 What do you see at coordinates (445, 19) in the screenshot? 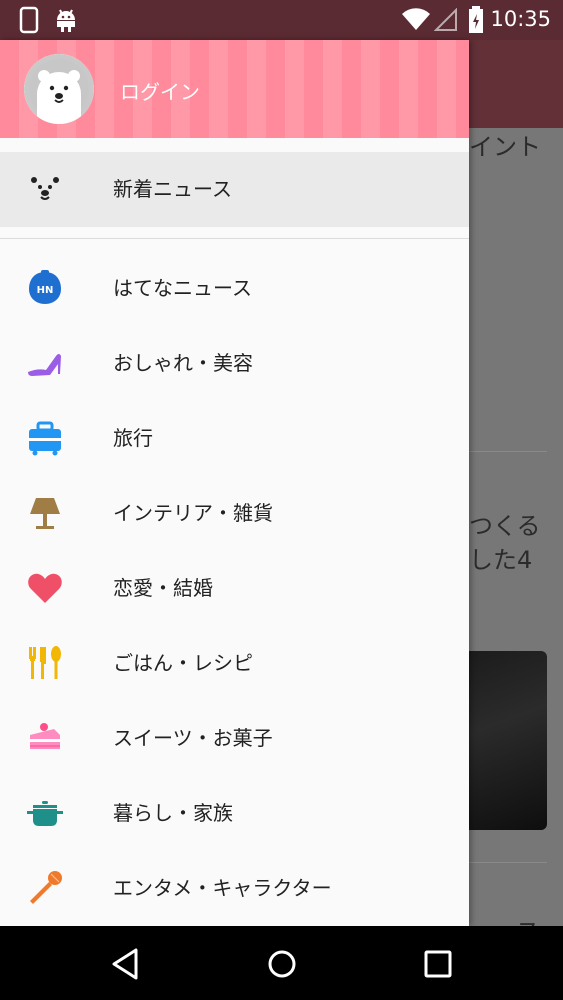
I see `signal-icon` at bounding box center [445, 19].